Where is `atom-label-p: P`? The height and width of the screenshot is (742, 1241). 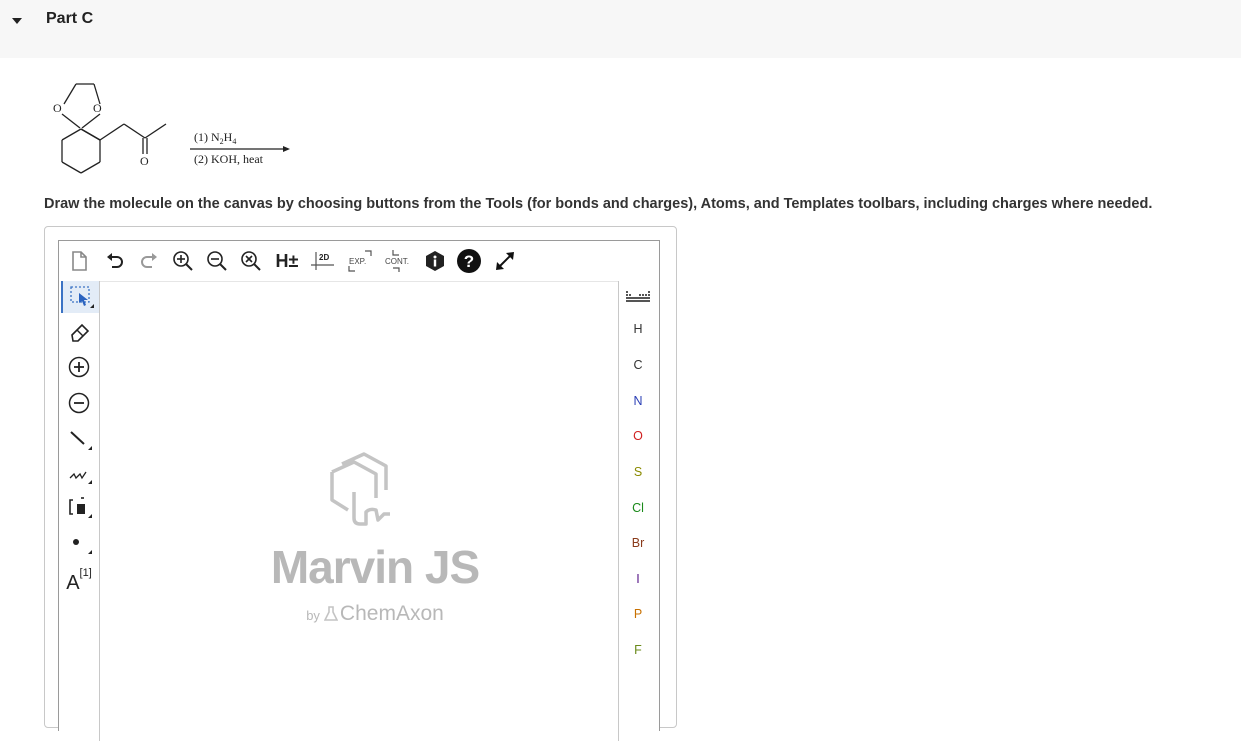
atom-label-p: P is located at coordinates (638, 614).